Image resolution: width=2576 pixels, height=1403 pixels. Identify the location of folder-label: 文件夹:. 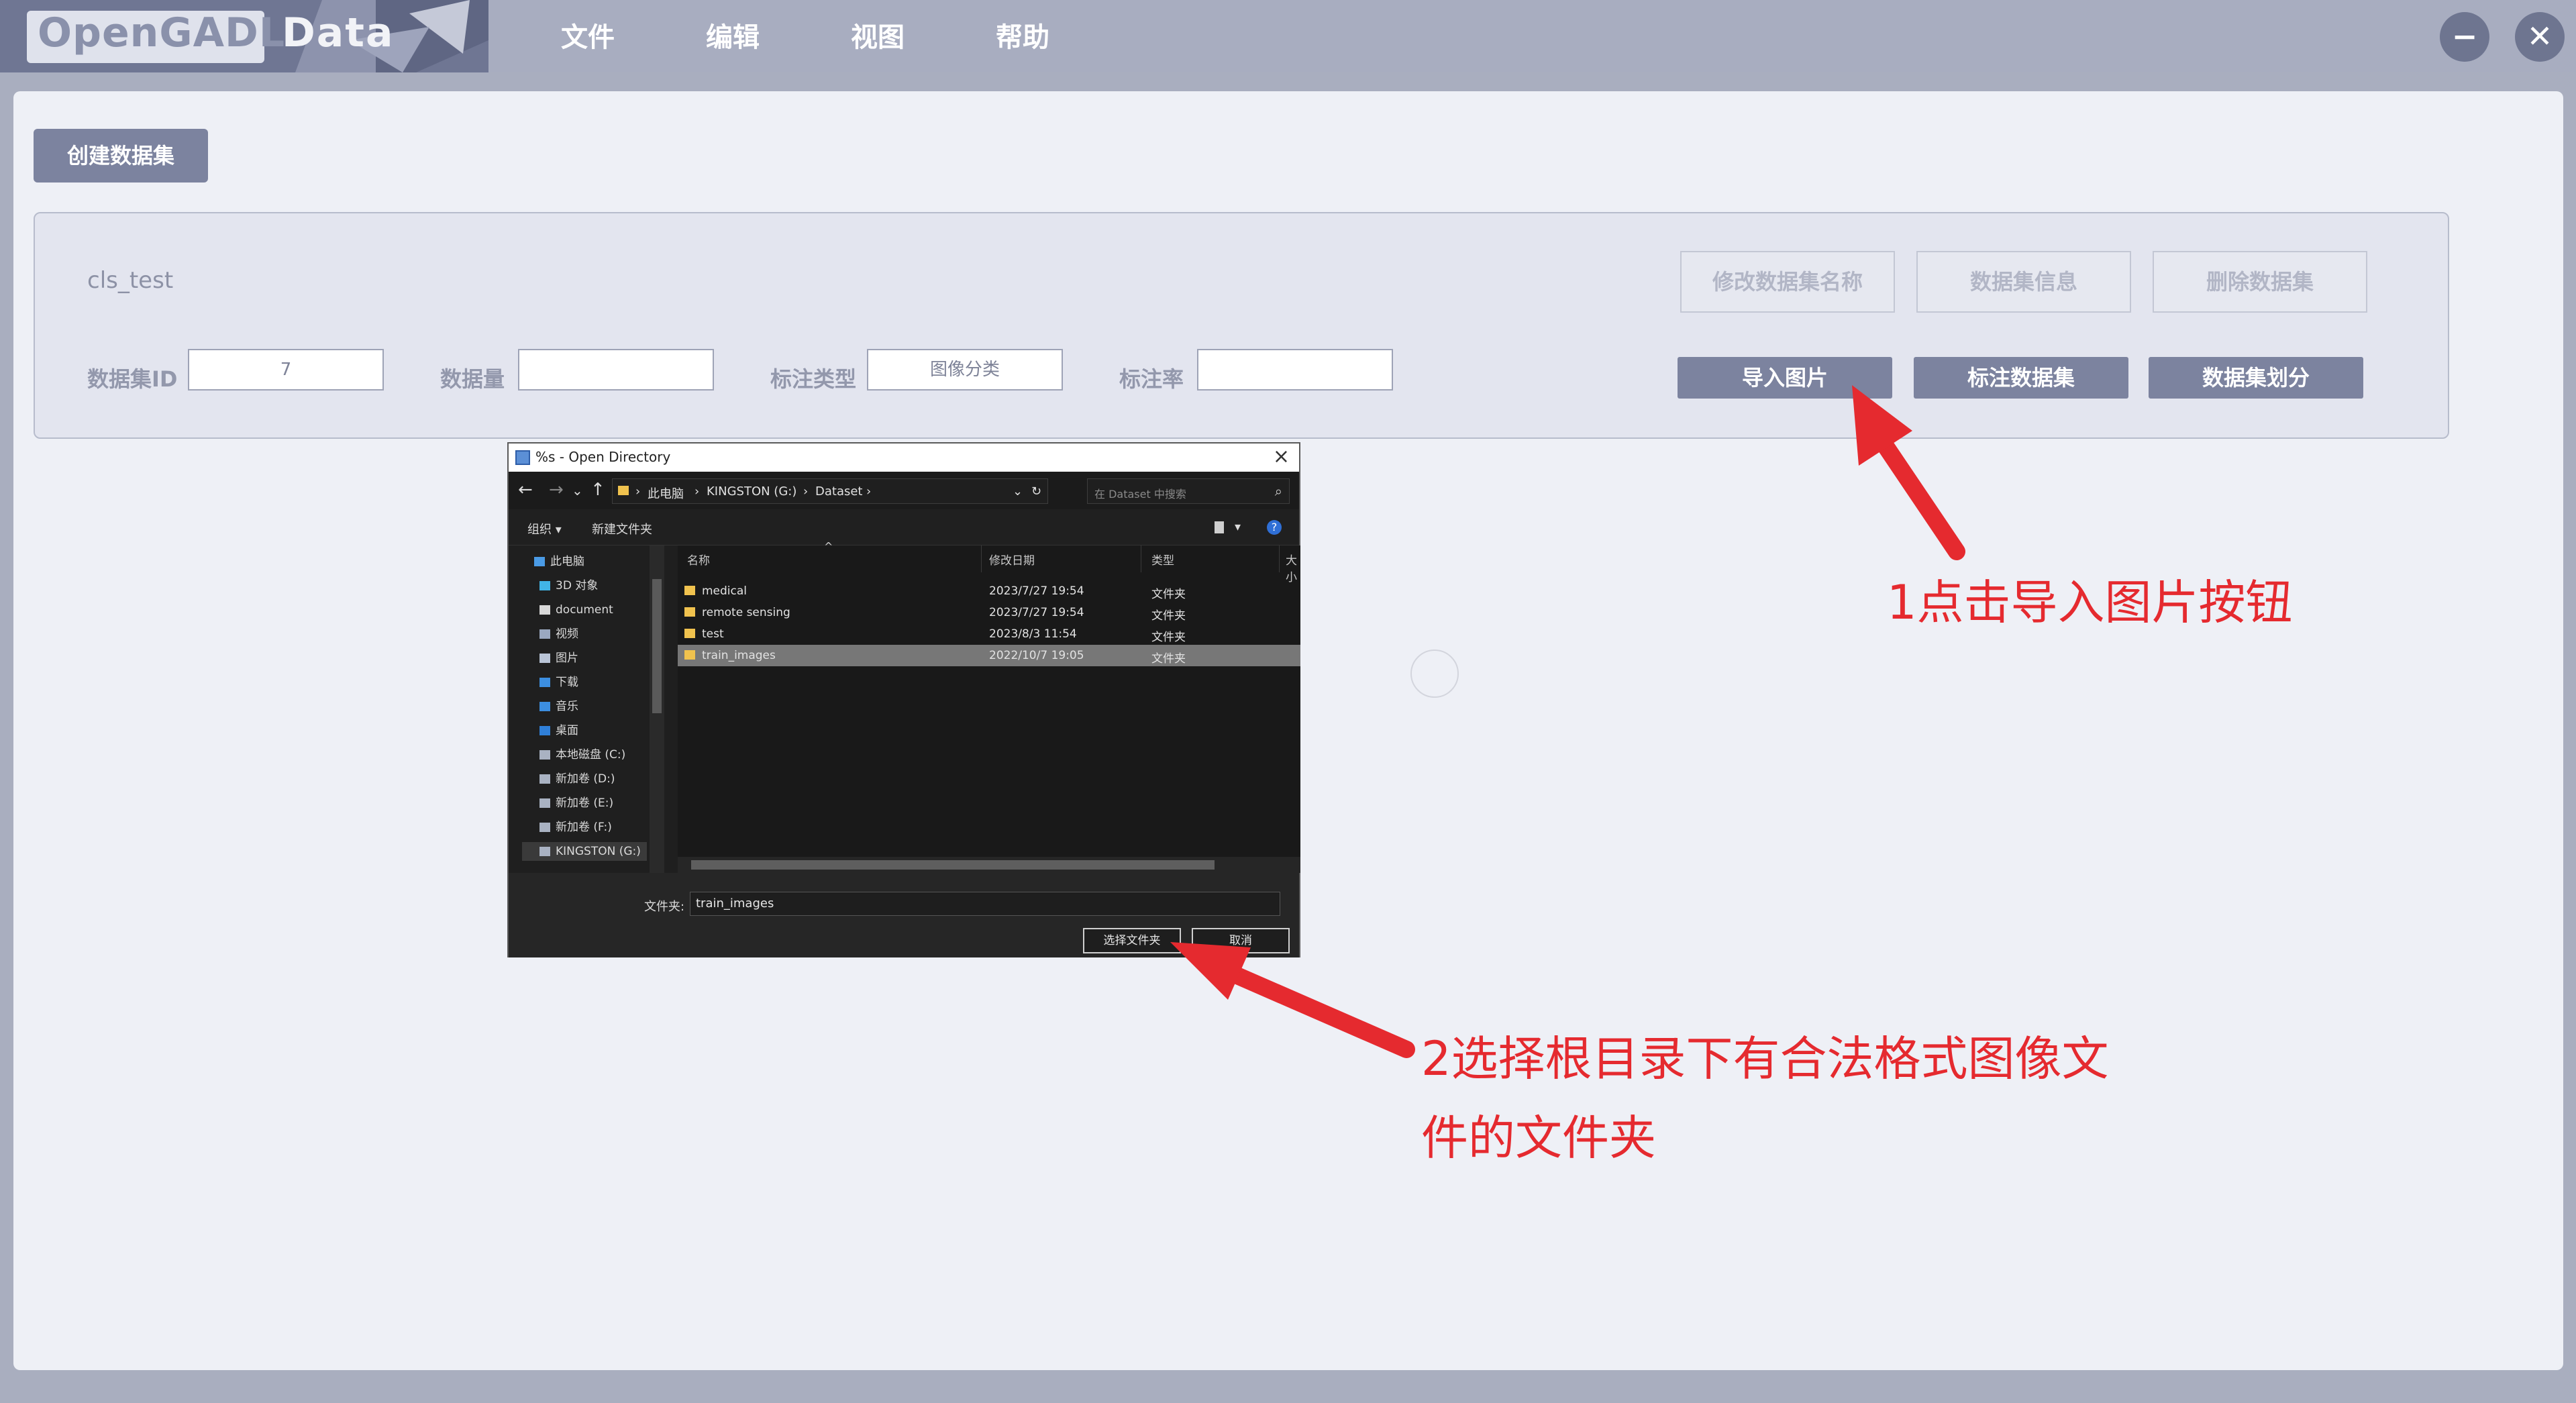
(664, 907).